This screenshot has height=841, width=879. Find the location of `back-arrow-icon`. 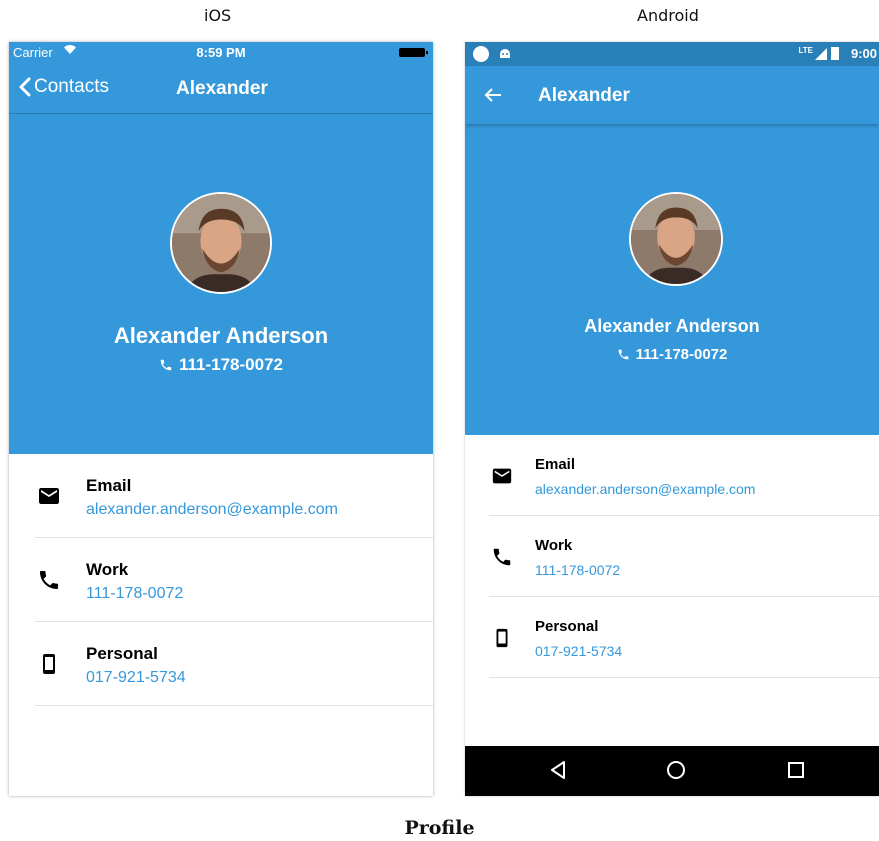

back-arrow-icon is located at coordinates (493, 97).